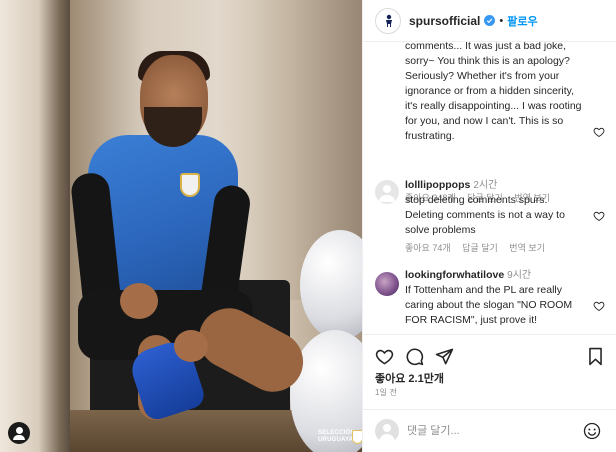 This screenshot has height=452, width=616. I want to click on emoji-icon, so click(592, 431).